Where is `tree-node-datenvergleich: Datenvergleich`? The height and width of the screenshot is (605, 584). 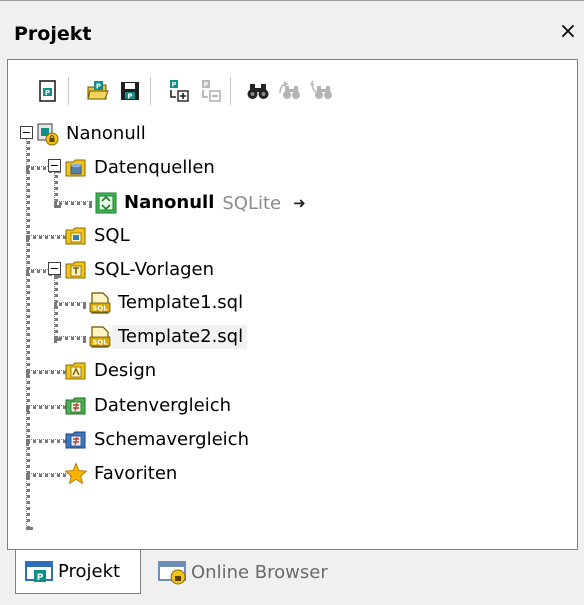 tree-node-datenvergleich: Datenvergleich is located at coordinates (149, 406).